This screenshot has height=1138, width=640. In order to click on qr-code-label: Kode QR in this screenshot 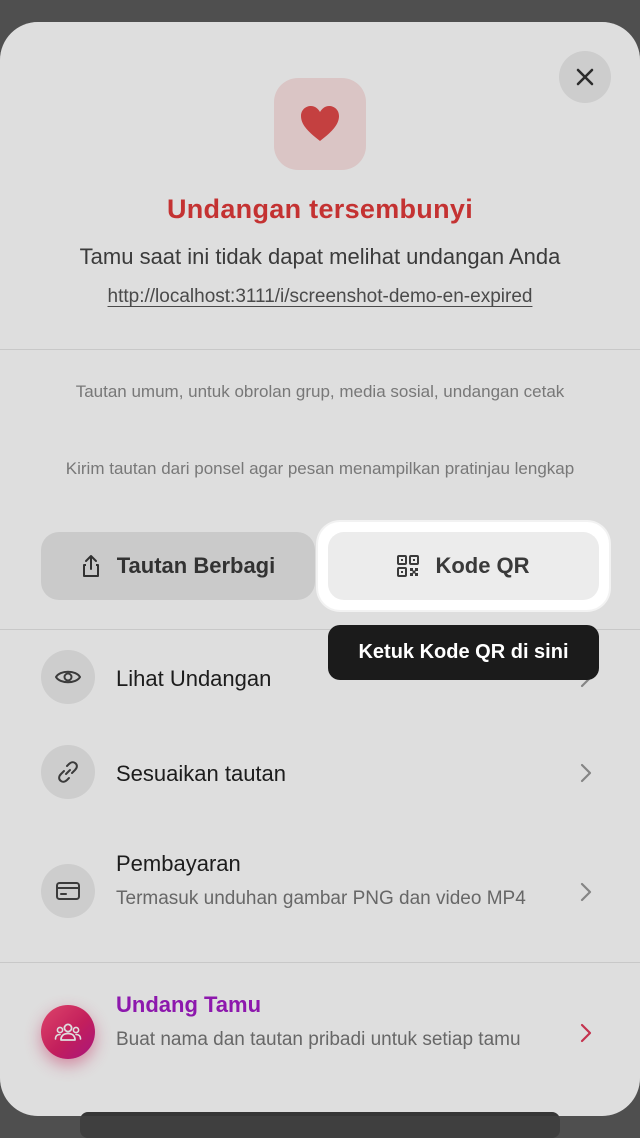, I will do `click(482, 565)`.